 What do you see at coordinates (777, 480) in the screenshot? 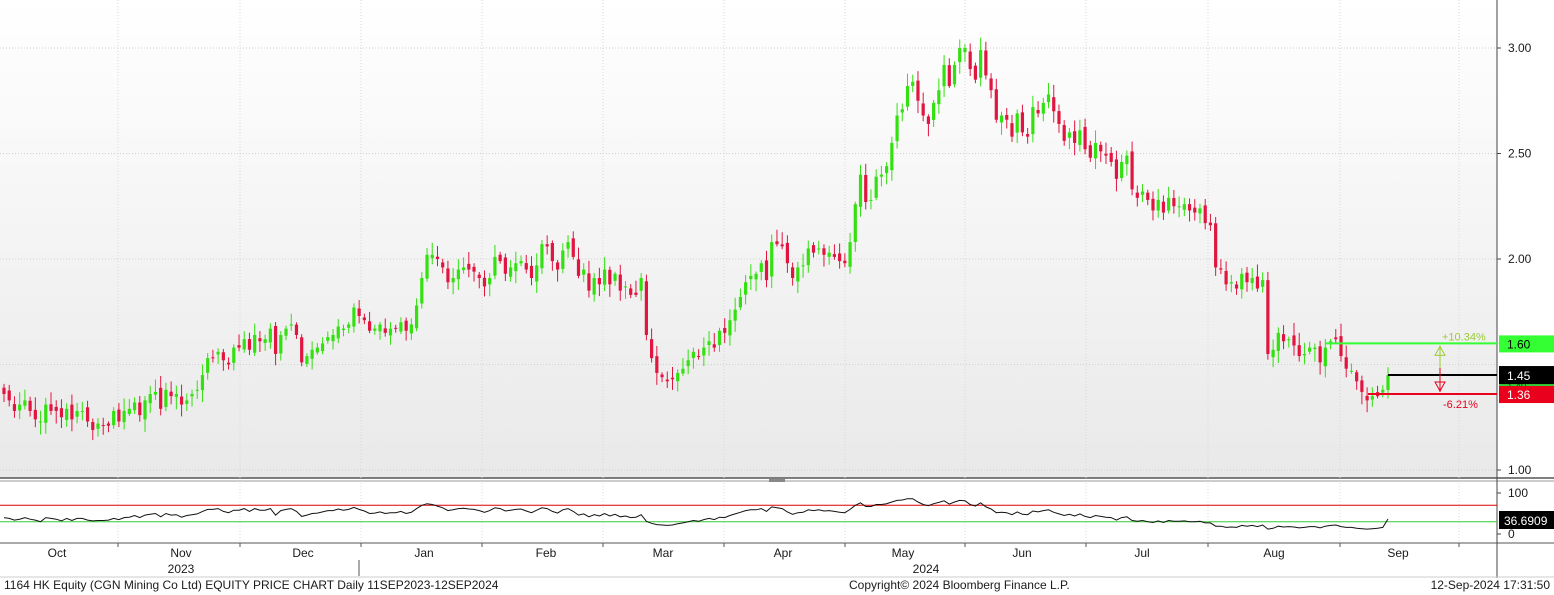
I see `panel-resize-handle` at bounding box center [777, 480].